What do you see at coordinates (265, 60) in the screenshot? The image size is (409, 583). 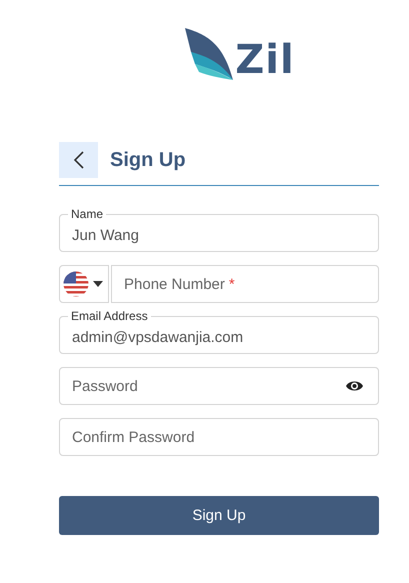 I see `logo-text: Zil` at bounding box center [265, 60].